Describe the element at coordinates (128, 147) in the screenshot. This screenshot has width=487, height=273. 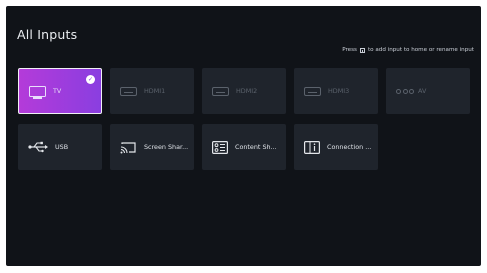
I see `screen-share-icon` at that location.